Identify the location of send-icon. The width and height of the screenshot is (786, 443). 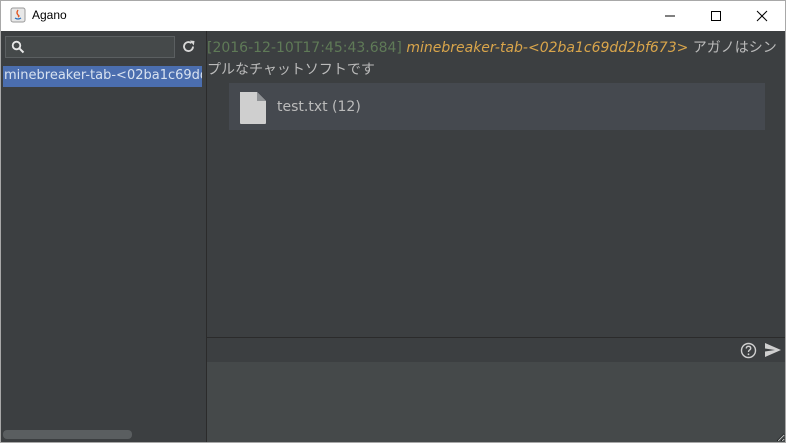
(773, 350).